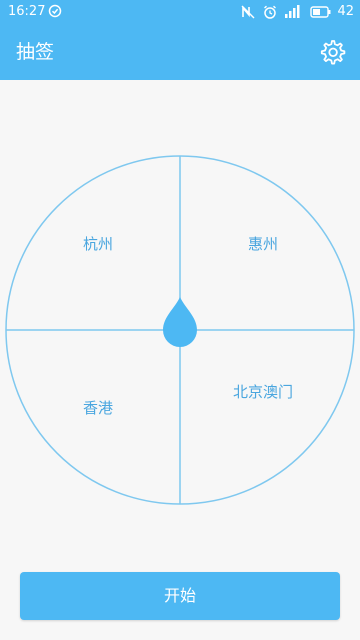 The height and width of the screenshot is (640, 360). Describe the element at coordinates (345, 11) in the screenshot. I see `battery-level: 42` at that location.